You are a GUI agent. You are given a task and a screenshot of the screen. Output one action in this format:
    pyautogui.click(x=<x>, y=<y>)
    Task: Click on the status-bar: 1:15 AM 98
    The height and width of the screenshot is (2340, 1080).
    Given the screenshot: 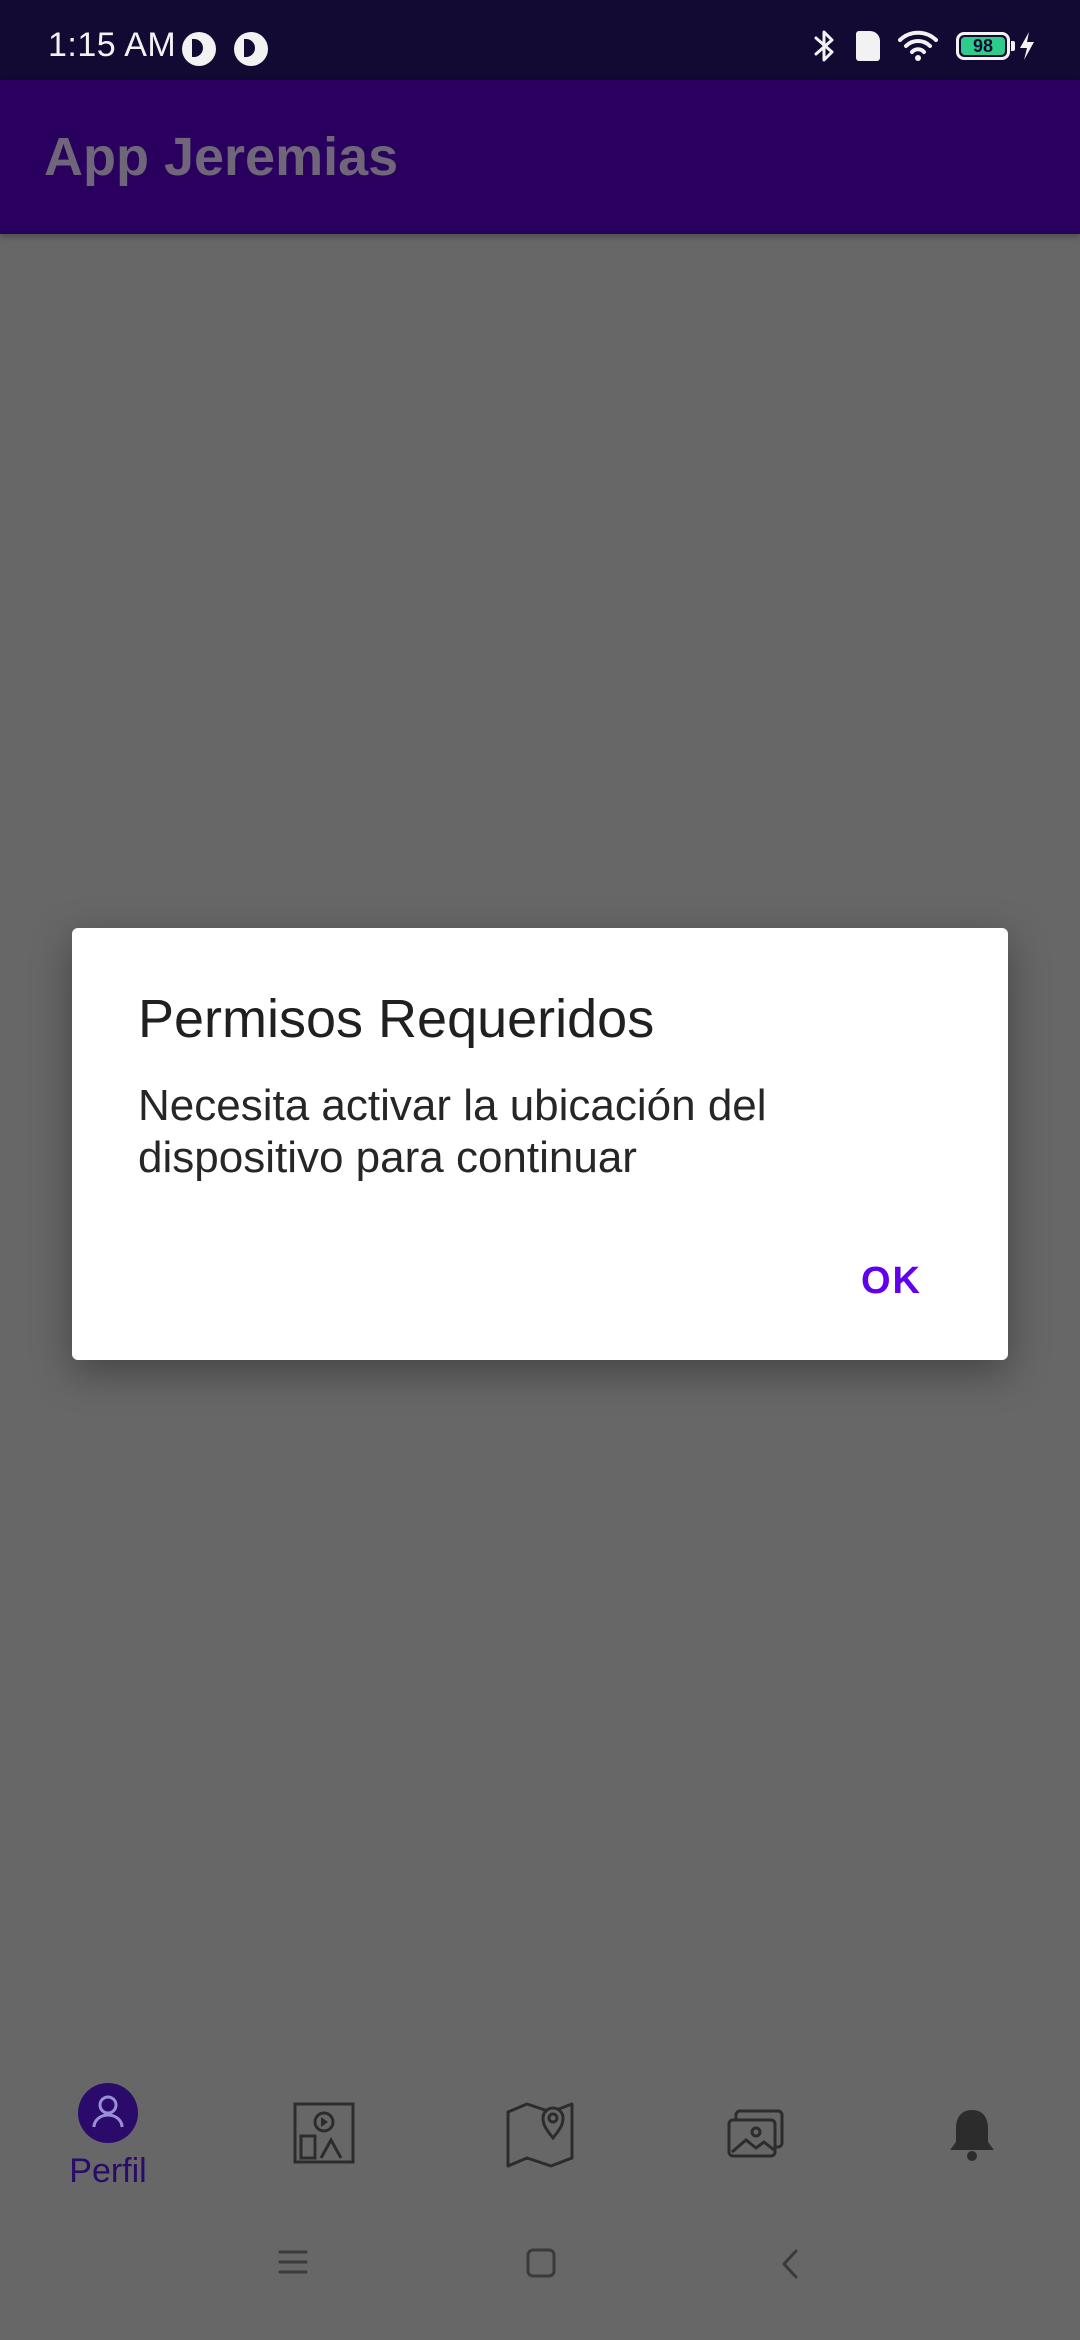 What is the action you would take?
    pyautogui.click(x=540, y=40)
    